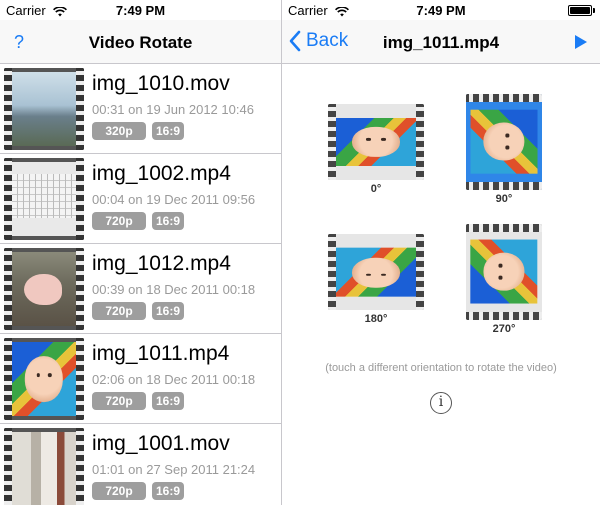  Describe the element at coordinates (376, 319) in the screenshot. I see `rotation-label: 180°` at that location.